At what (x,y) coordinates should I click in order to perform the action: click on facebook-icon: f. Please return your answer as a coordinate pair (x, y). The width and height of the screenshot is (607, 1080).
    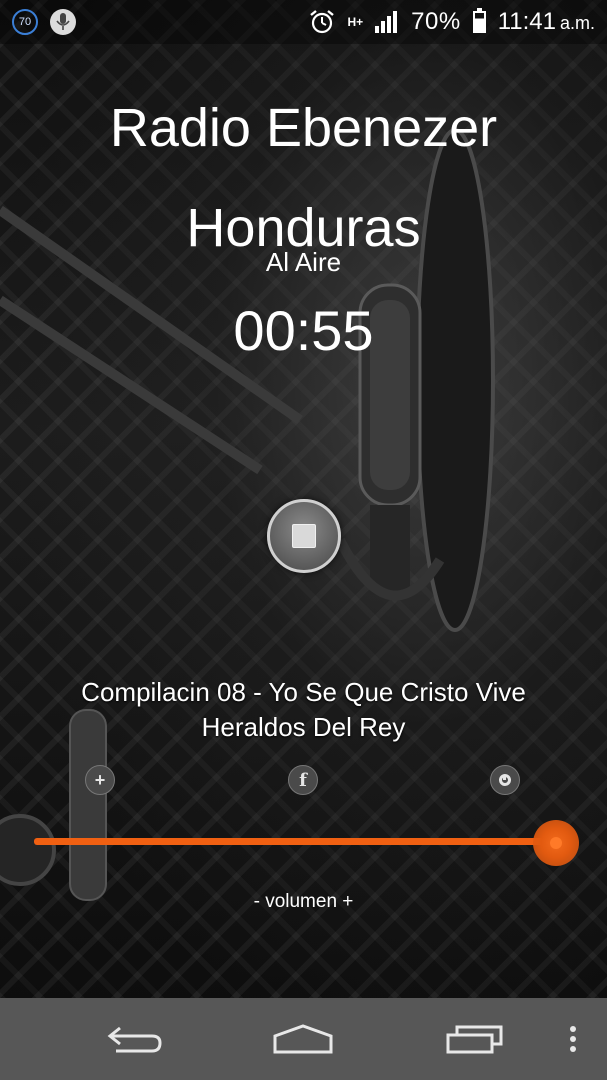
    Looking at the image, I should click on (303, 780).